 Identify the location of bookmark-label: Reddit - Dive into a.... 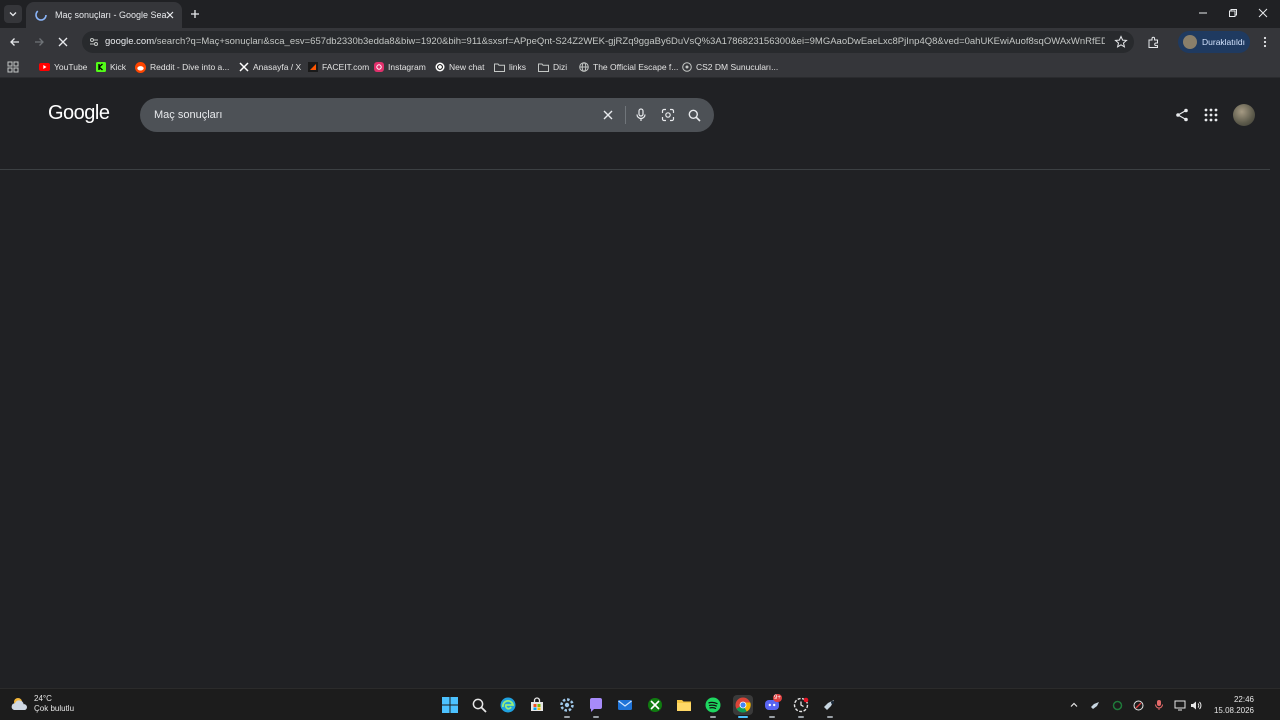
(190, 67).